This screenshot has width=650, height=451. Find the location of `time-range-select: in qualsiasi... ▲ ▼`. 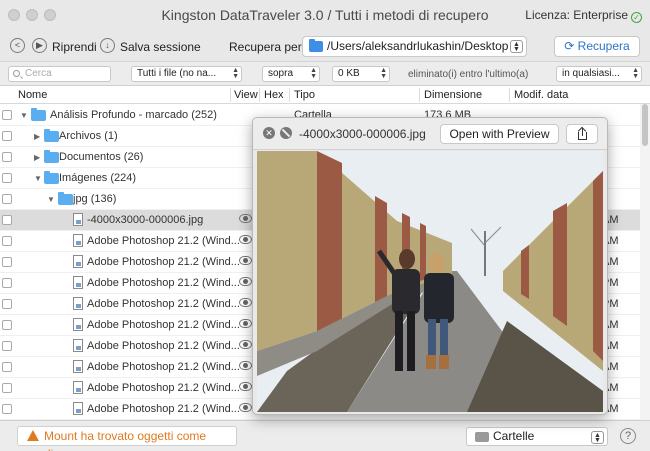

time-range-select: in qualsiasi... ▲ ▼ is located at coordinates (599, 74).